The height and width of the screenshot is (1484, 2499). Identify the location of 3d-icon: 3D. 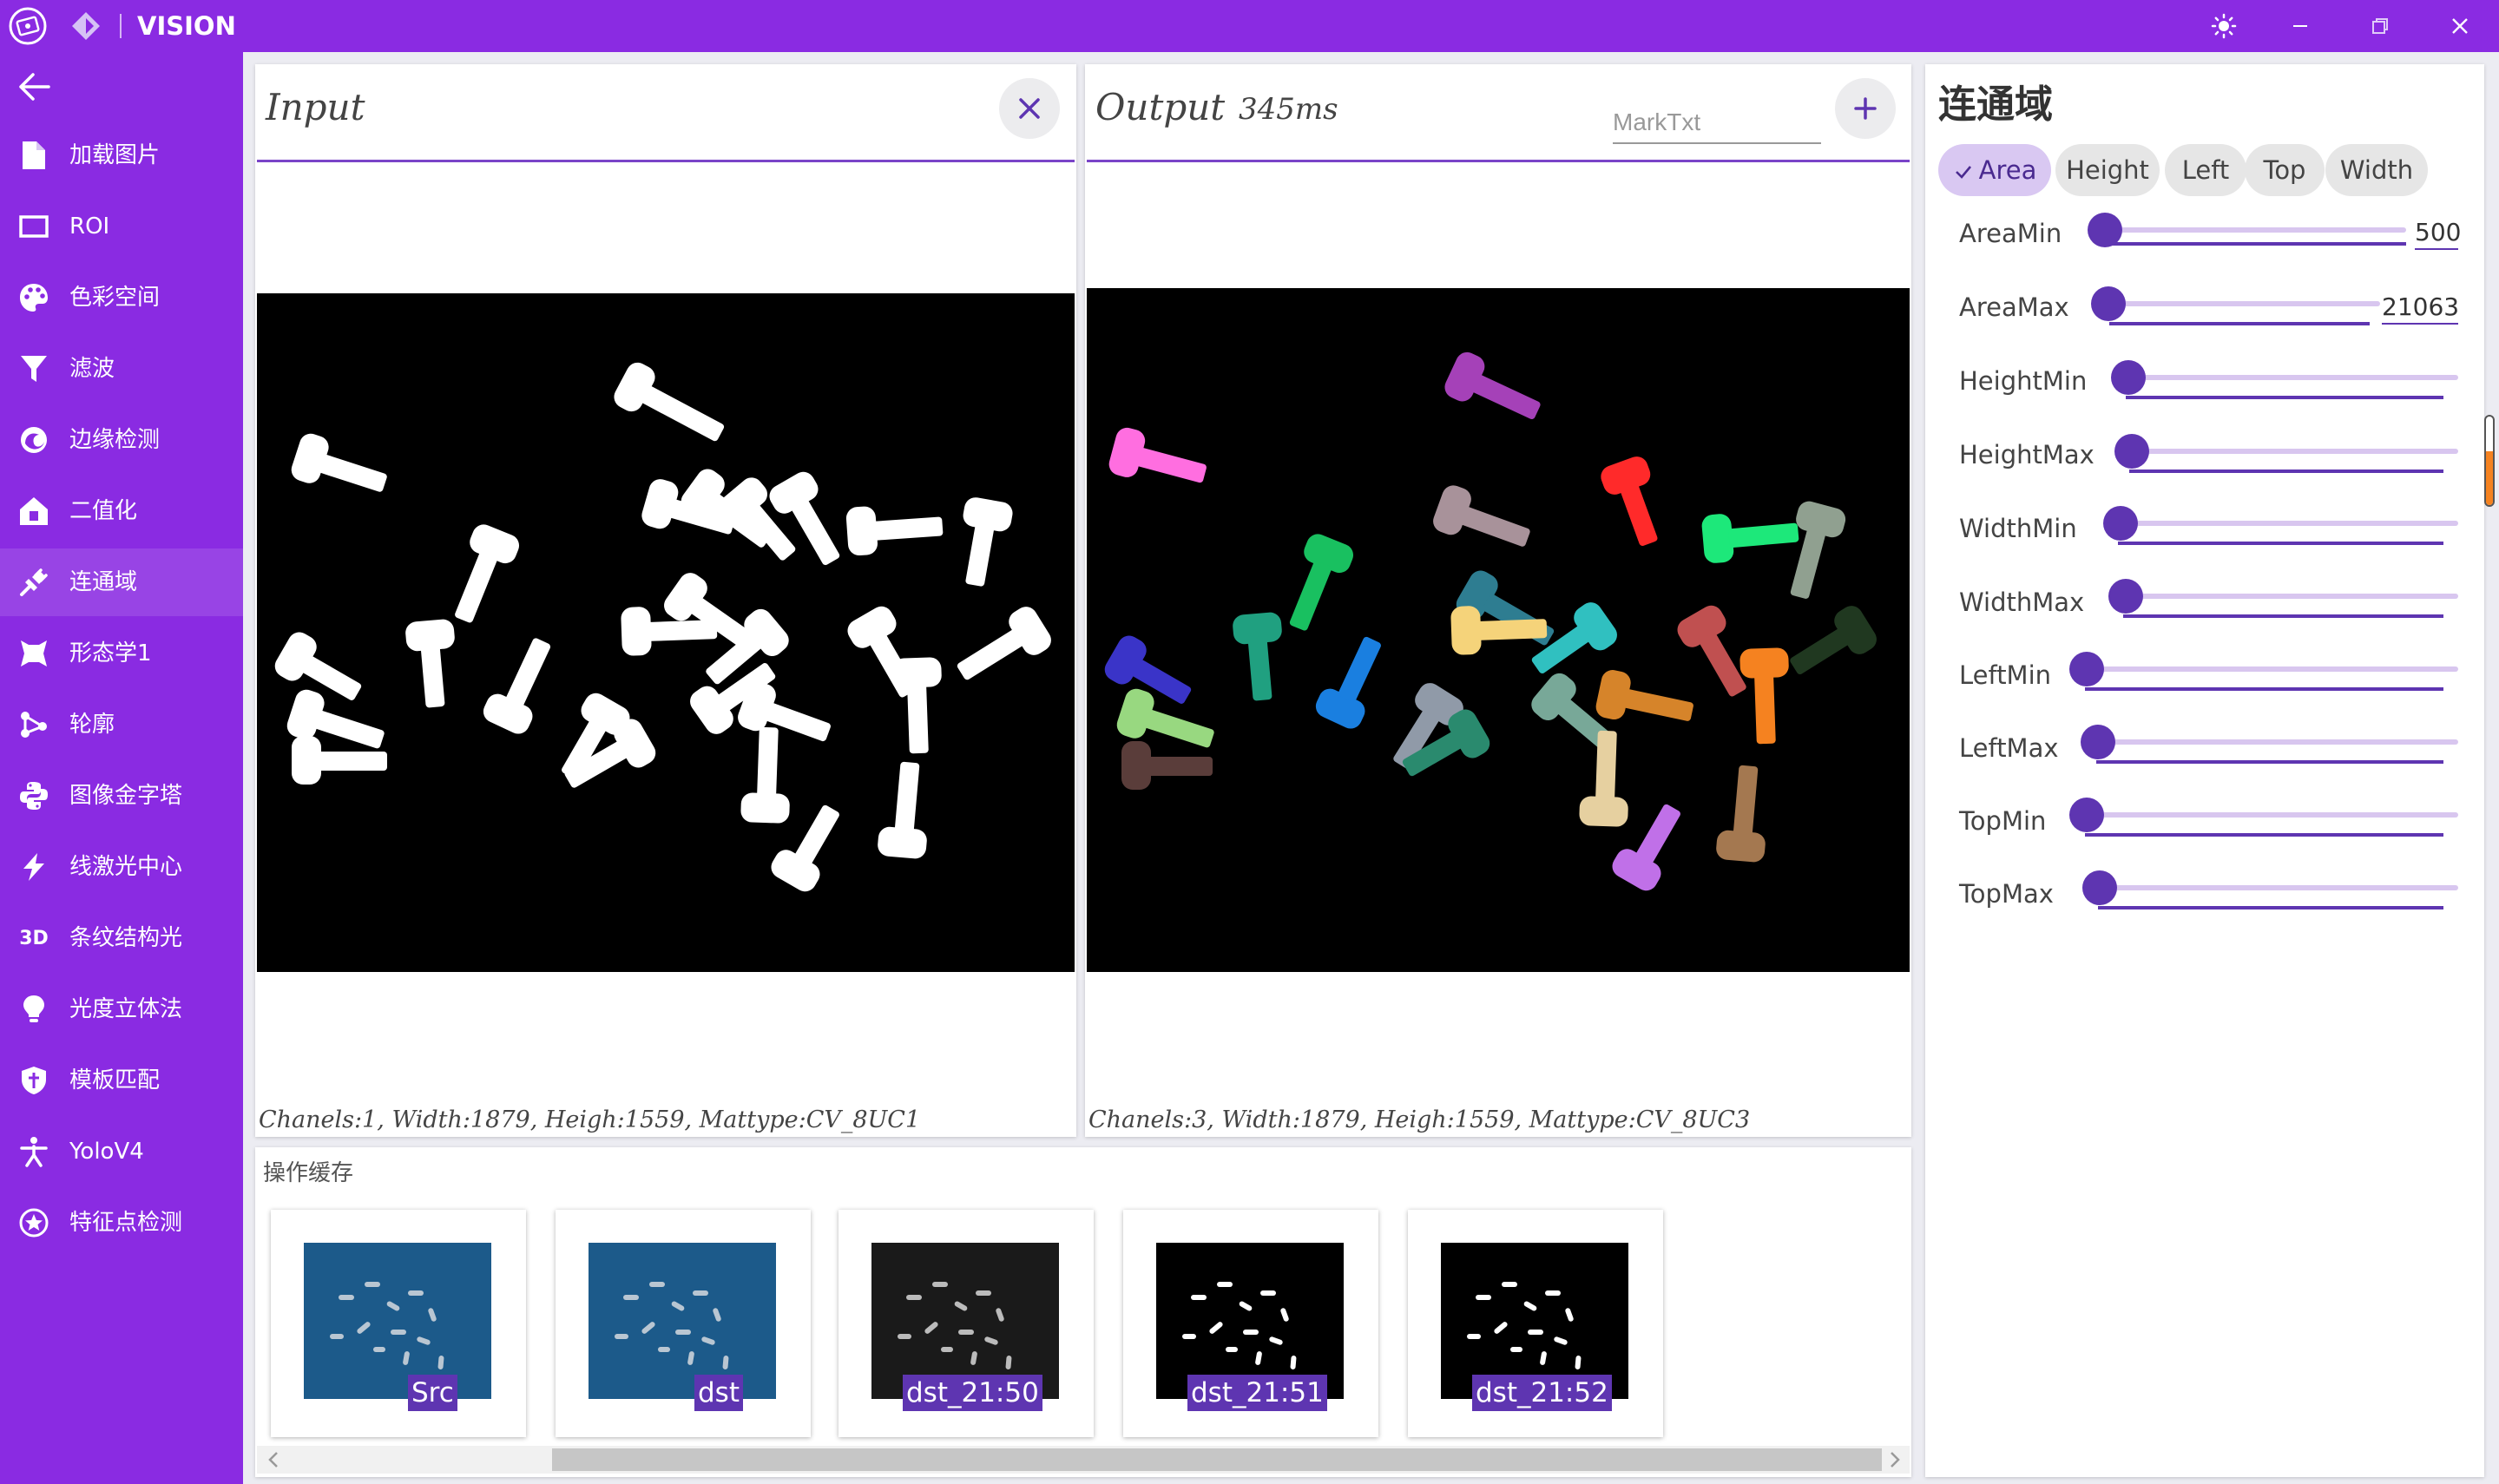
(34, 938).